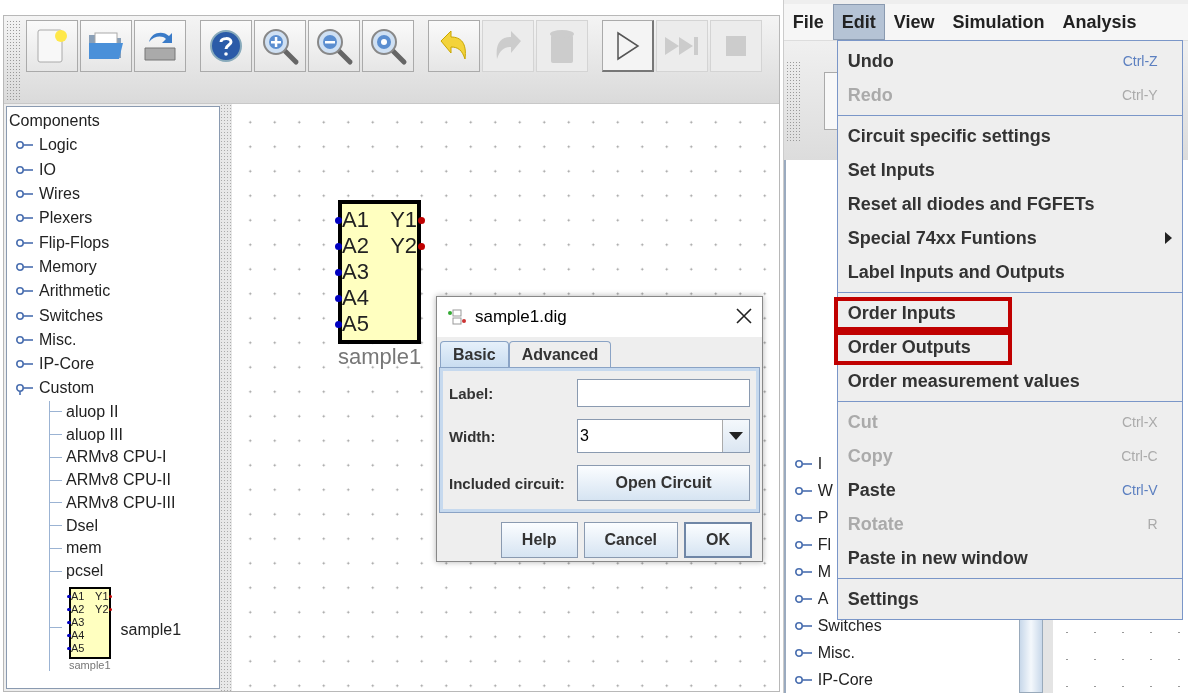  I want to click on tree-item: sample1, so click(151, 629).